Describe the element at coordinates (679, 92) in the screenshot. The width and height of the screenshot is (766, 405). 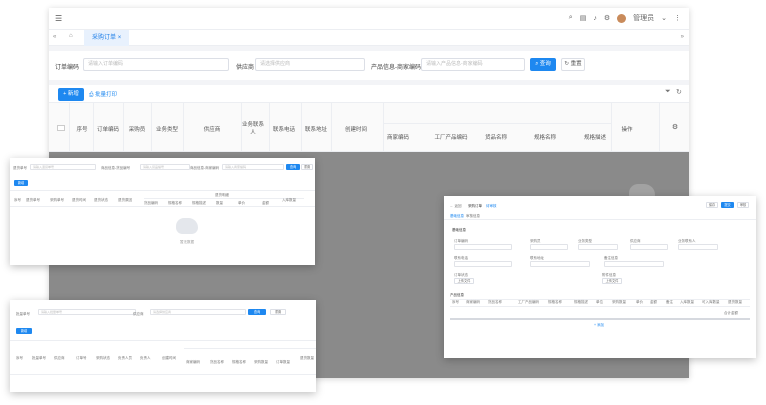
I see `refresh-icon: ↻` at that location.